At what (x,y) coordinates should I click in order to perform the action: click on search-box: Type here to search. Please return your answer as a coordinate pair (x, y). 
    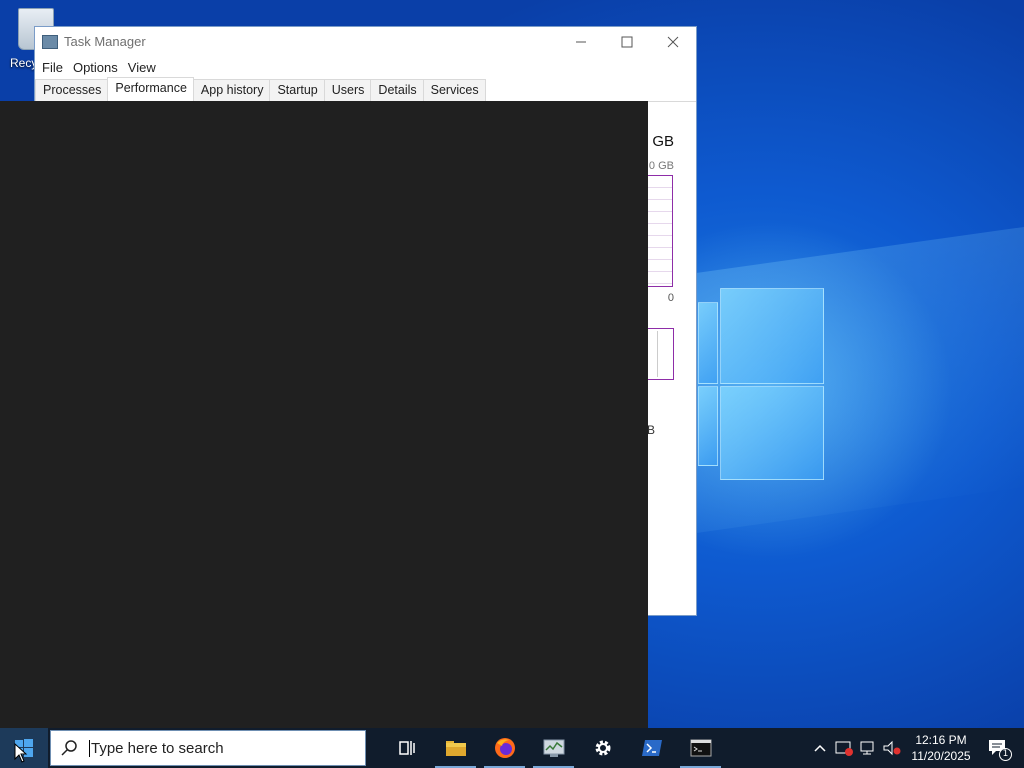
    Looking at the image, I should click on (208, 748).